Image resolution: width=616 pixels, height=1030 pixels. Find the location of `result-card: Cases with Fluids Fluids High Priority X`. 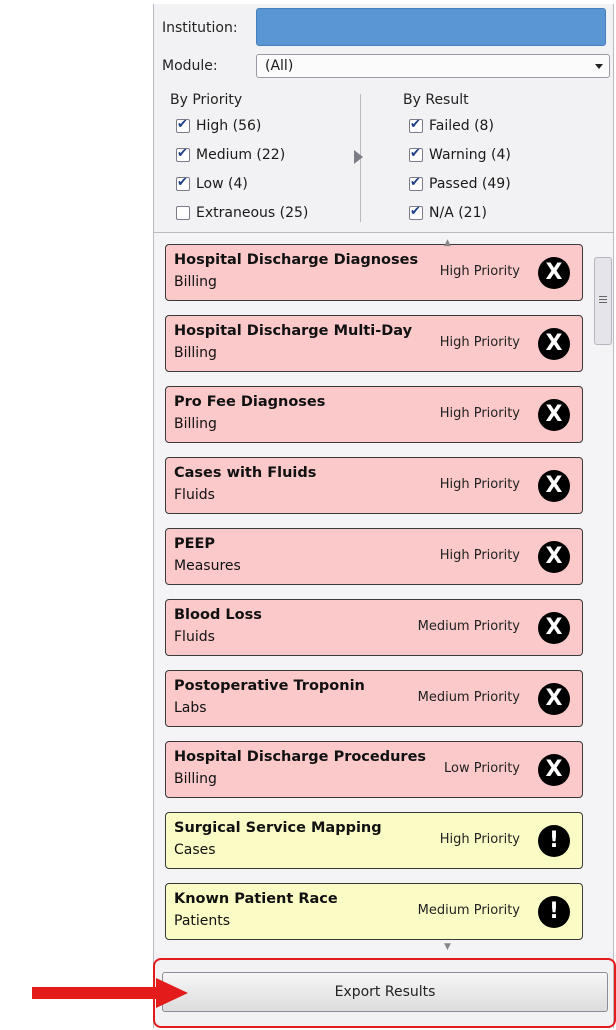

result-card: Cases with Fluids Fluids High Priority X is located at coordinates (374, 485).